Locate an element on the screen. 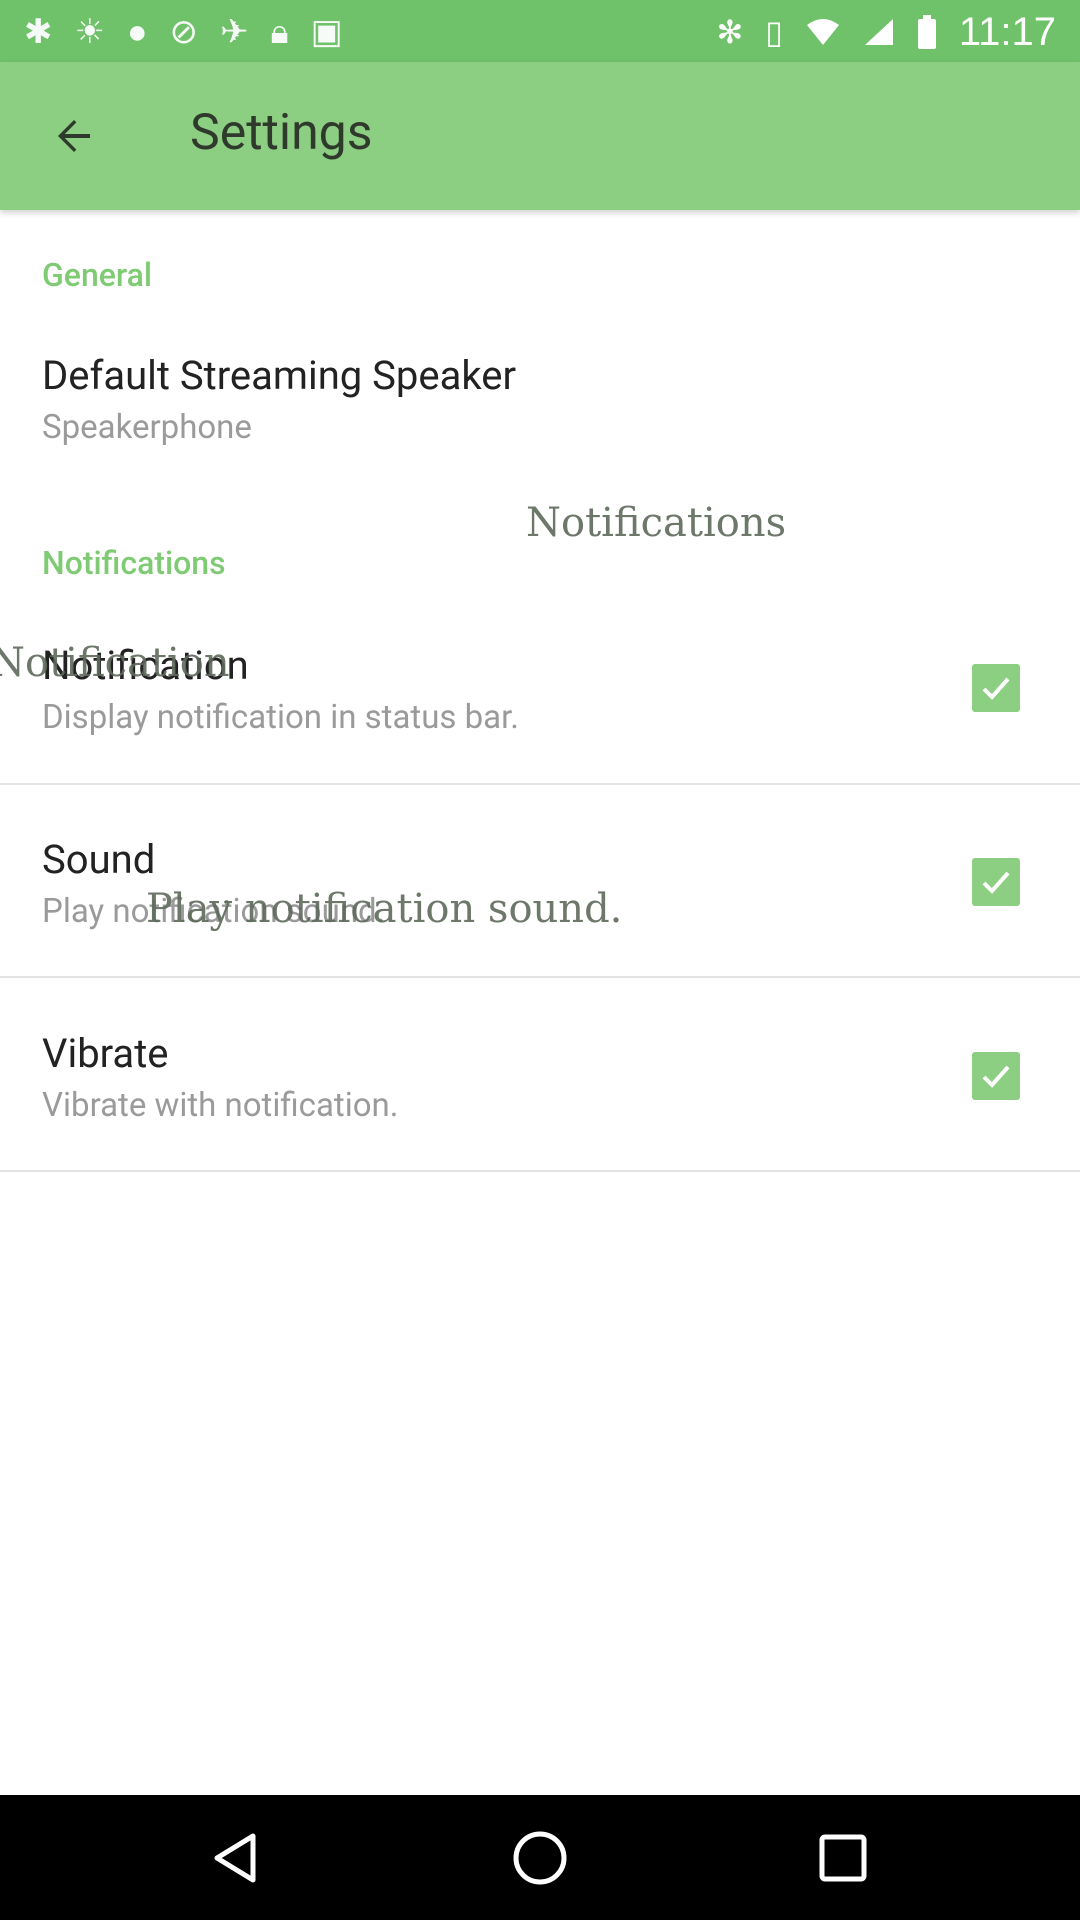  app-bar: Settings is located at coordinates (540, 136).